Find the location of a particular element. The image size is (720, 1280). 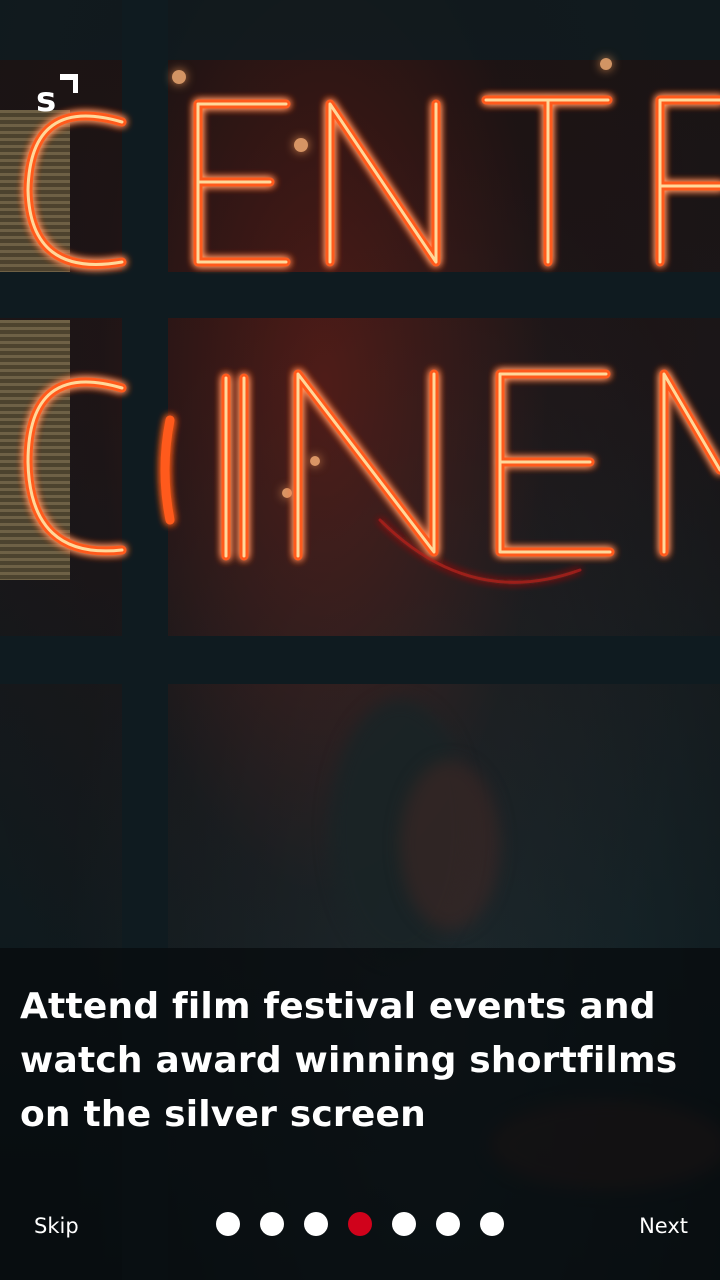

next-button: Next is located at coordinates (663, 1226).